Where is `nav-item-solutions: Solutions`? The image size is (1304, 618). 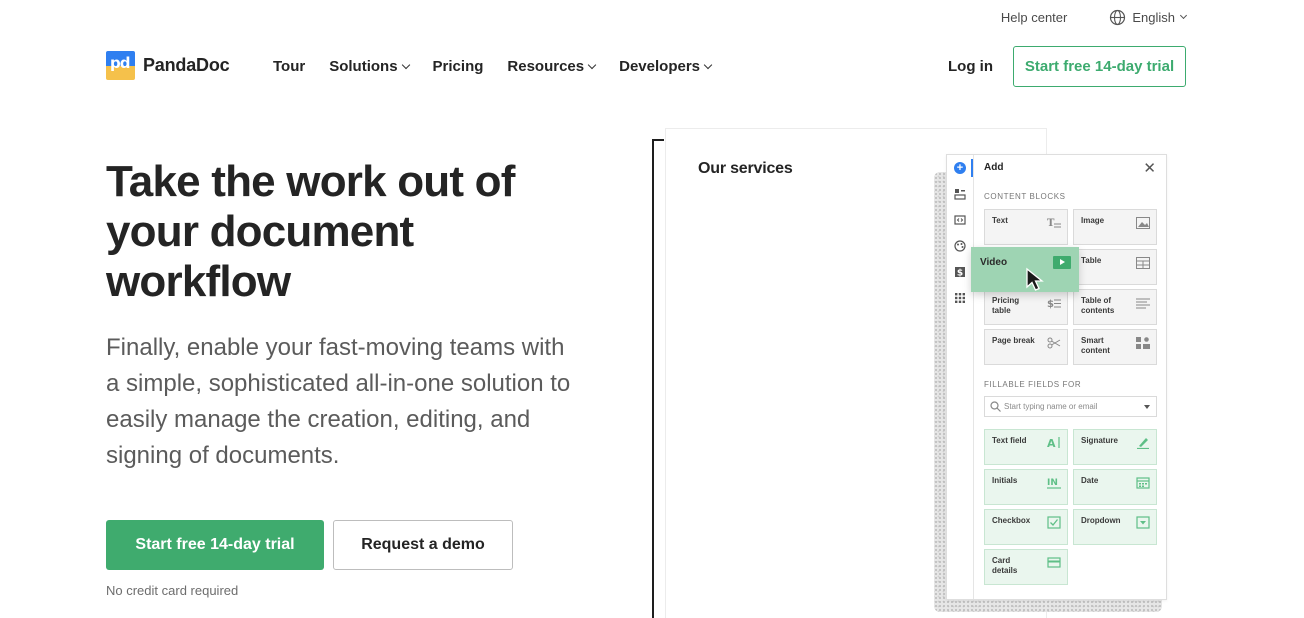 nav-item-solutions: Solutions is located at coordinates (369, 66).